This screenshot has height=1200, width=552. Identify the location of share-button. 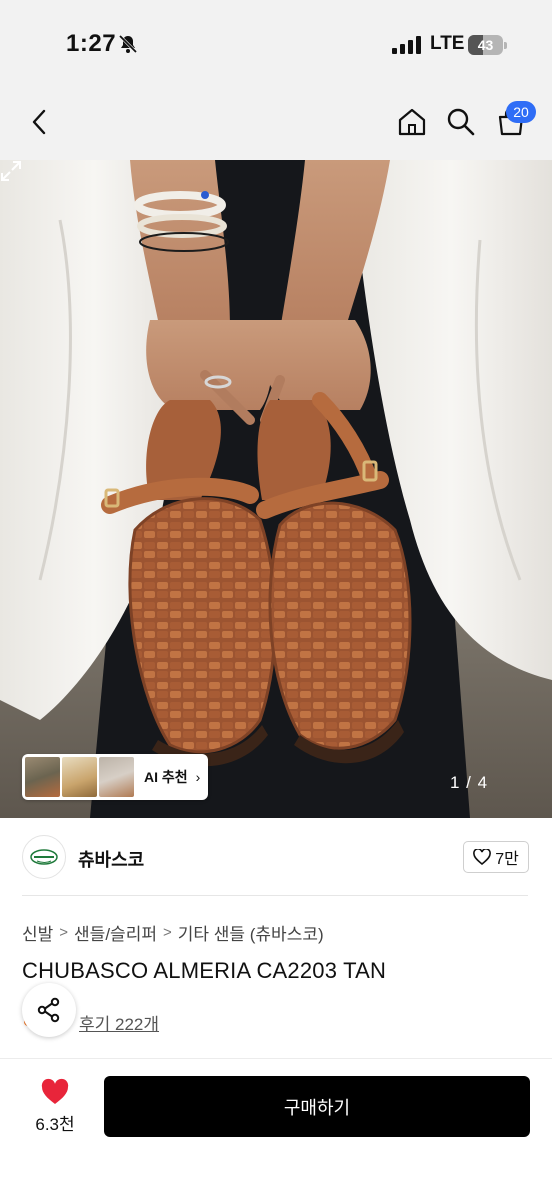
(49, 1010).